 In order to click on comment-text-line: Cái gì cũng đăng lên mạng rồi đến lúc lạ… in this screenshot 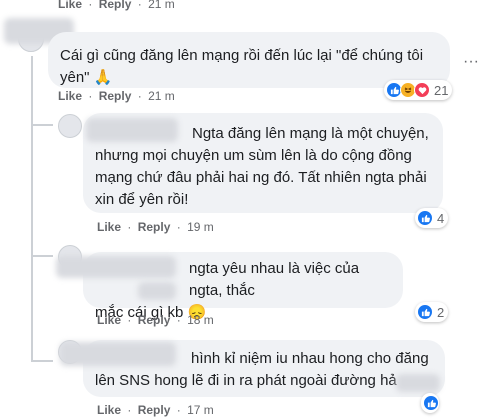, I will do `click(242, 55)`.